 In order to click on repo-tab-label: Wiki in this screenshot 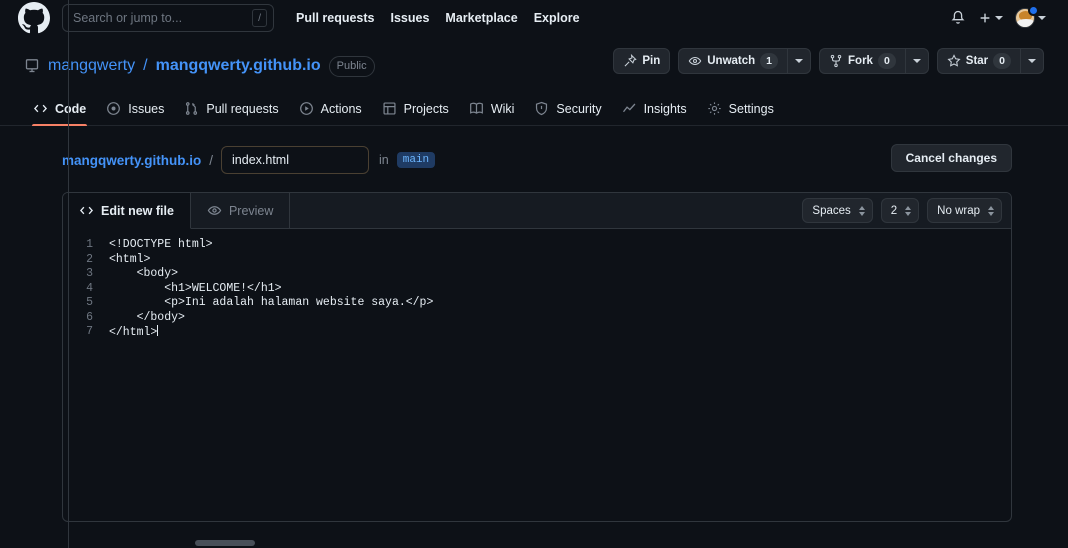, I will do `click(502, 108)`.